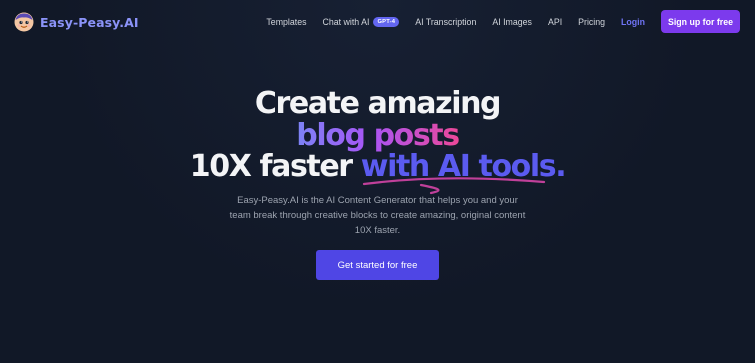 This screenshot has height=363, width=755. Describe the element at coordinates (700, 21) in the screenshot. I see `signup-button: Sign up for free` at that location.